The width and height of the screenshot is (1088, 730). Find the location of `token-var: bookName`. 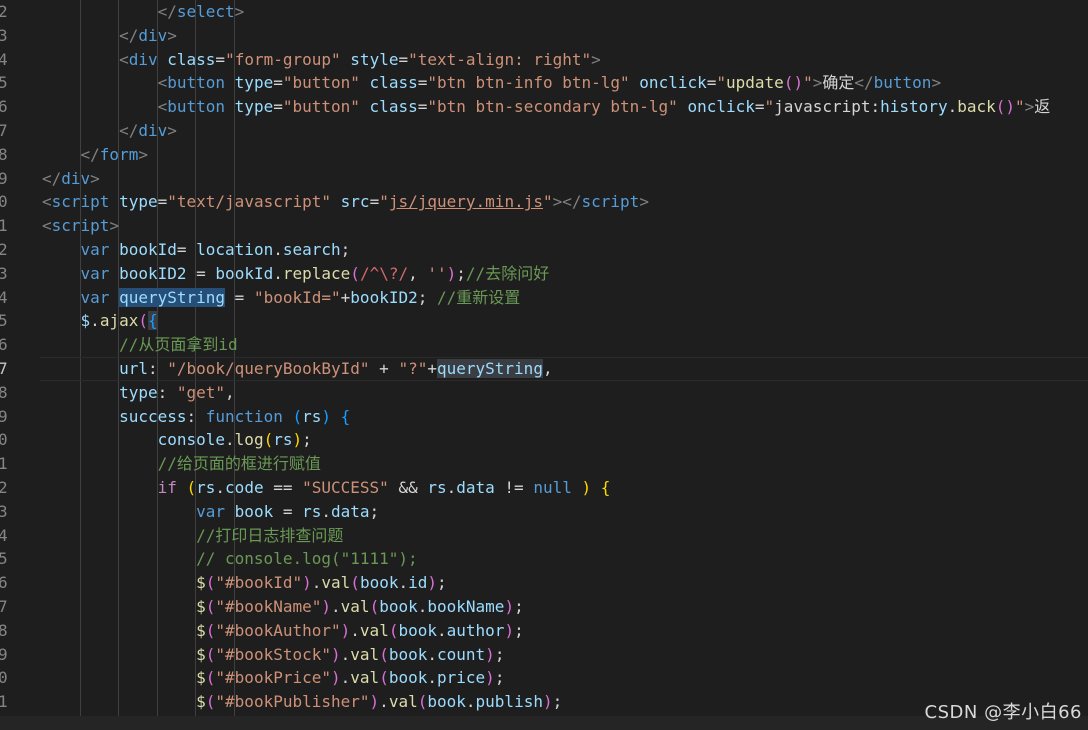

token-var: bookName is located at coordinates (466, 606).